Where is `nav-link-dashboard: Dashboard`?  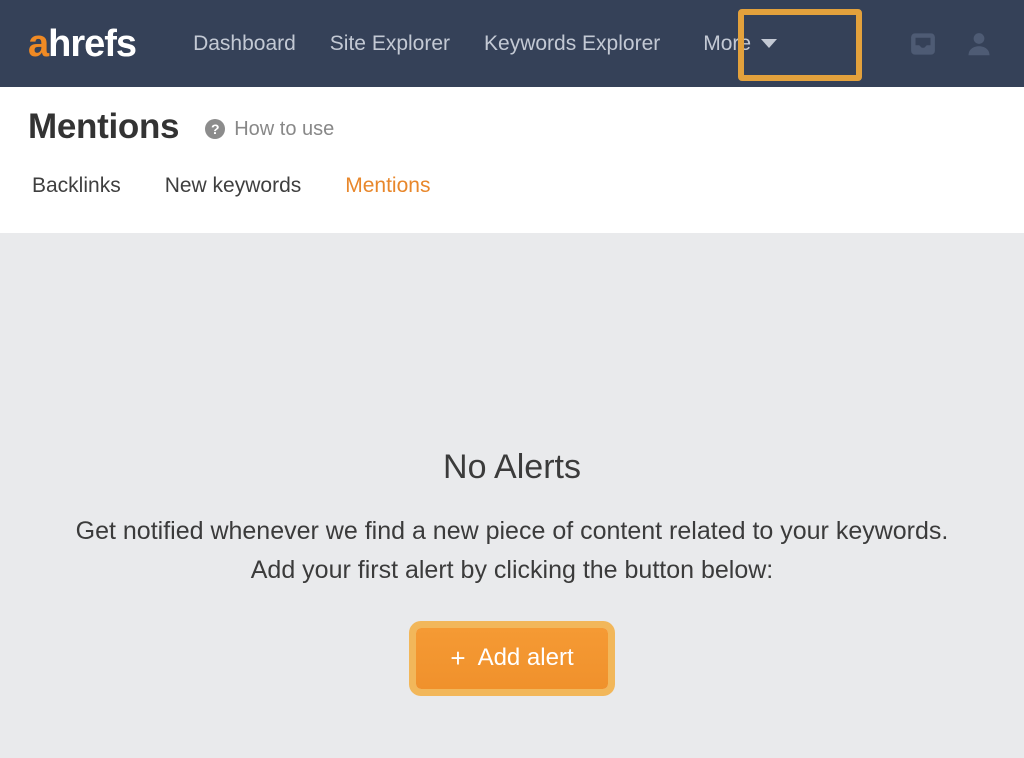
nav-link-dashboard: Dashboard is located at coordinates (244, 44).